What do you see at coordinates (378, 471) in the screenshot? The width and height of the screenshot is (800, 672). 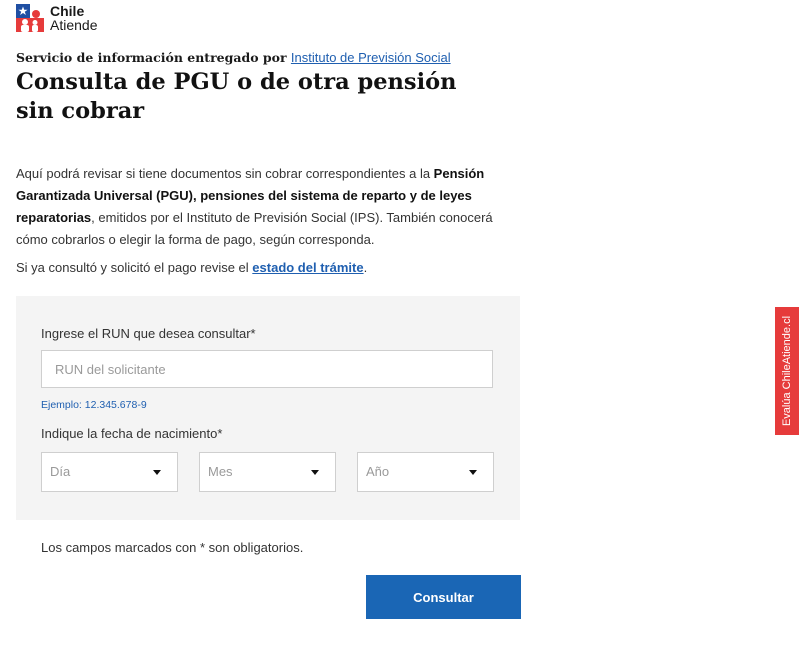 I see `year-select-value: Año` at bounding box center [378, 471].